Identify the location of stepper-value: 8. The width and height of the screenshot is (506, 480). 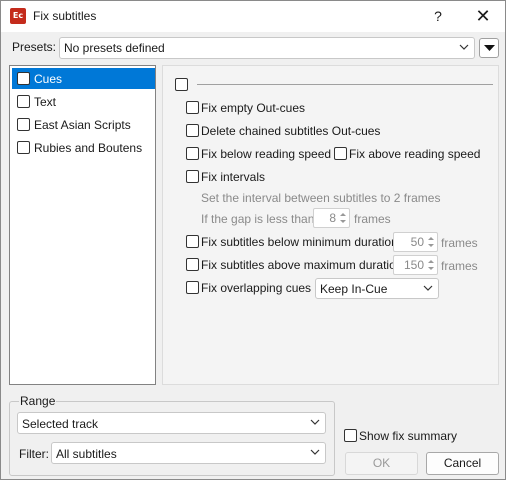
(332, 218).